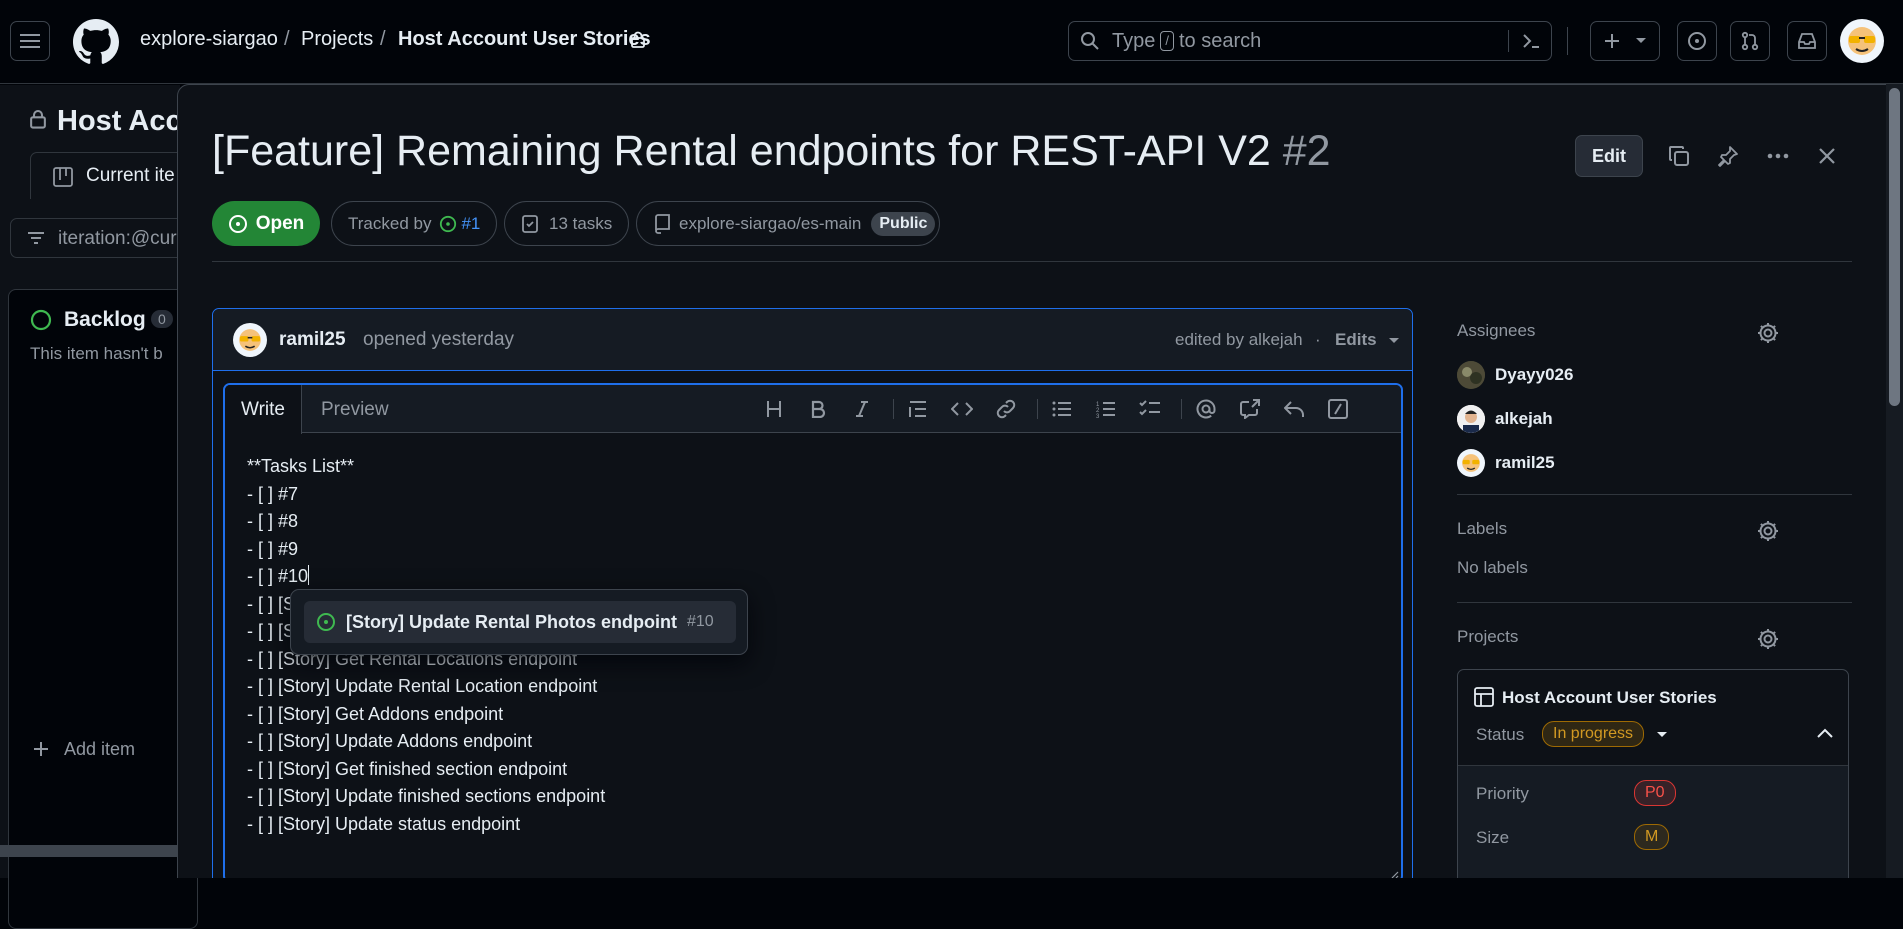 The height and width of the screenshot is (929, 1903). Describe the element at coordinates (1679, 156) in the screenshot. I see `copy-link-button` at that location.